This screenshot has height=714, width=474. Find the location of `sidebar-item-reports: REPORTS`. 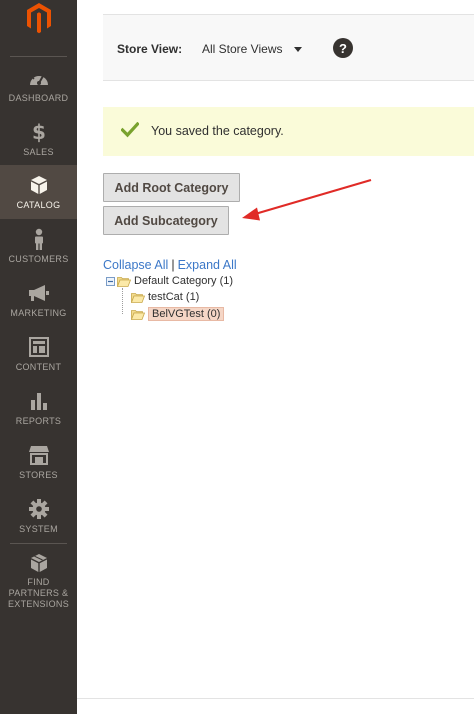

sidebar-item-reports: REPORTS is located at coordinates (38, 408).